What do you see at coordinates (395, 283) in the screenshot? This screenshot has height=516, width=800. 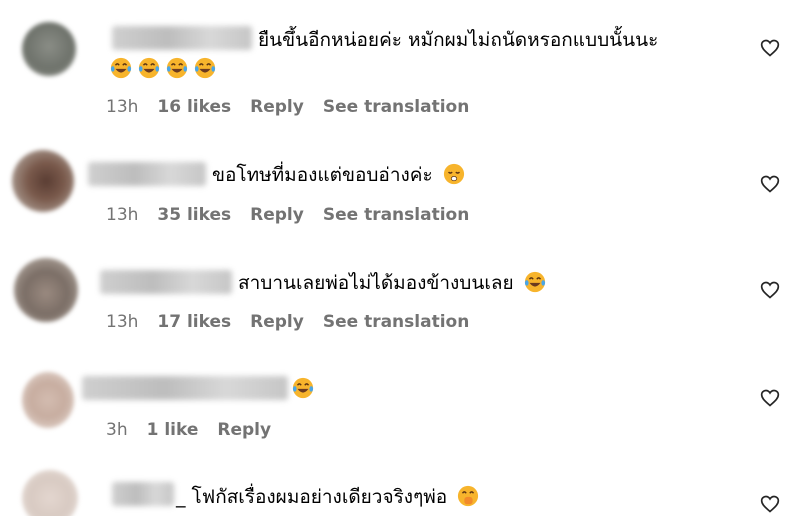 I see `comment-text: สาบานเลยพ่อไม่ได้มองข้างบนเลย` at bounding box center [395, 283].